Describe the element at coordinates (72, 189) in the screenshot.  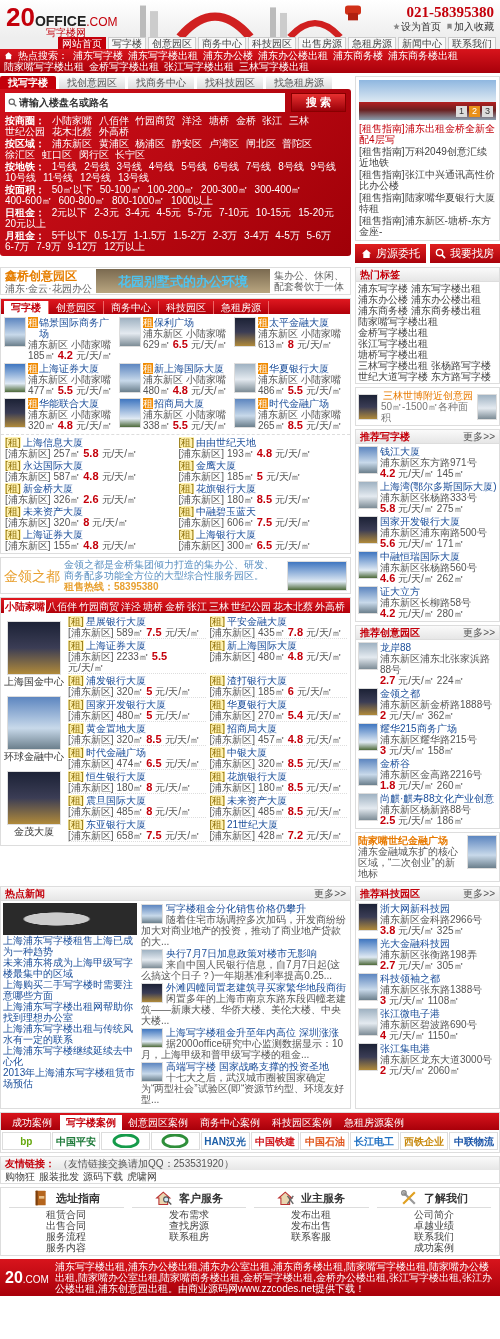
I see `filter-option: 50㎡以下` at that location.